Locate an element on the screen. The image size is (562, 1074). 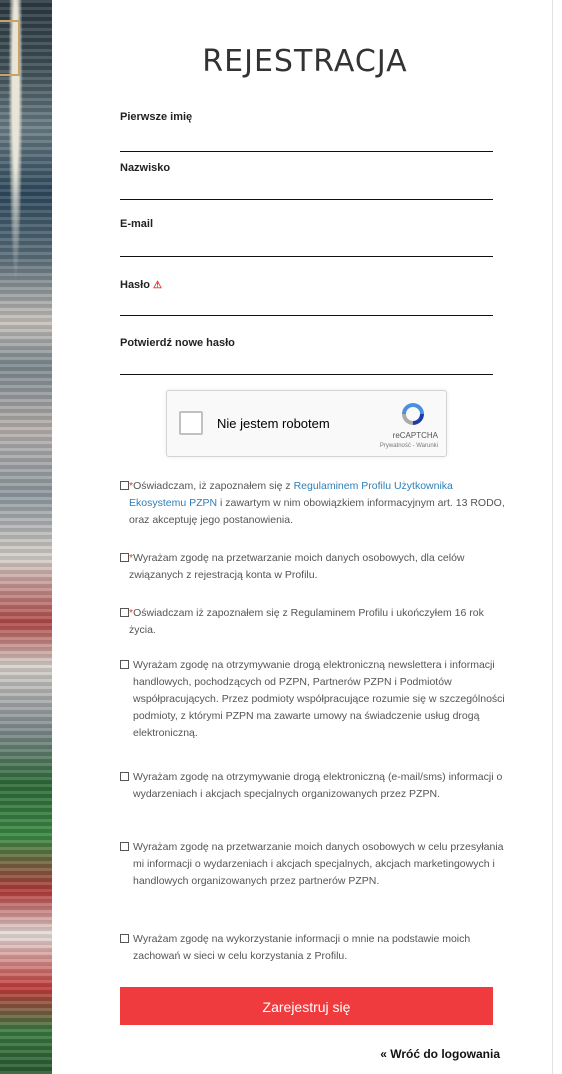
last-name-input is located at coordinates (306, 188).